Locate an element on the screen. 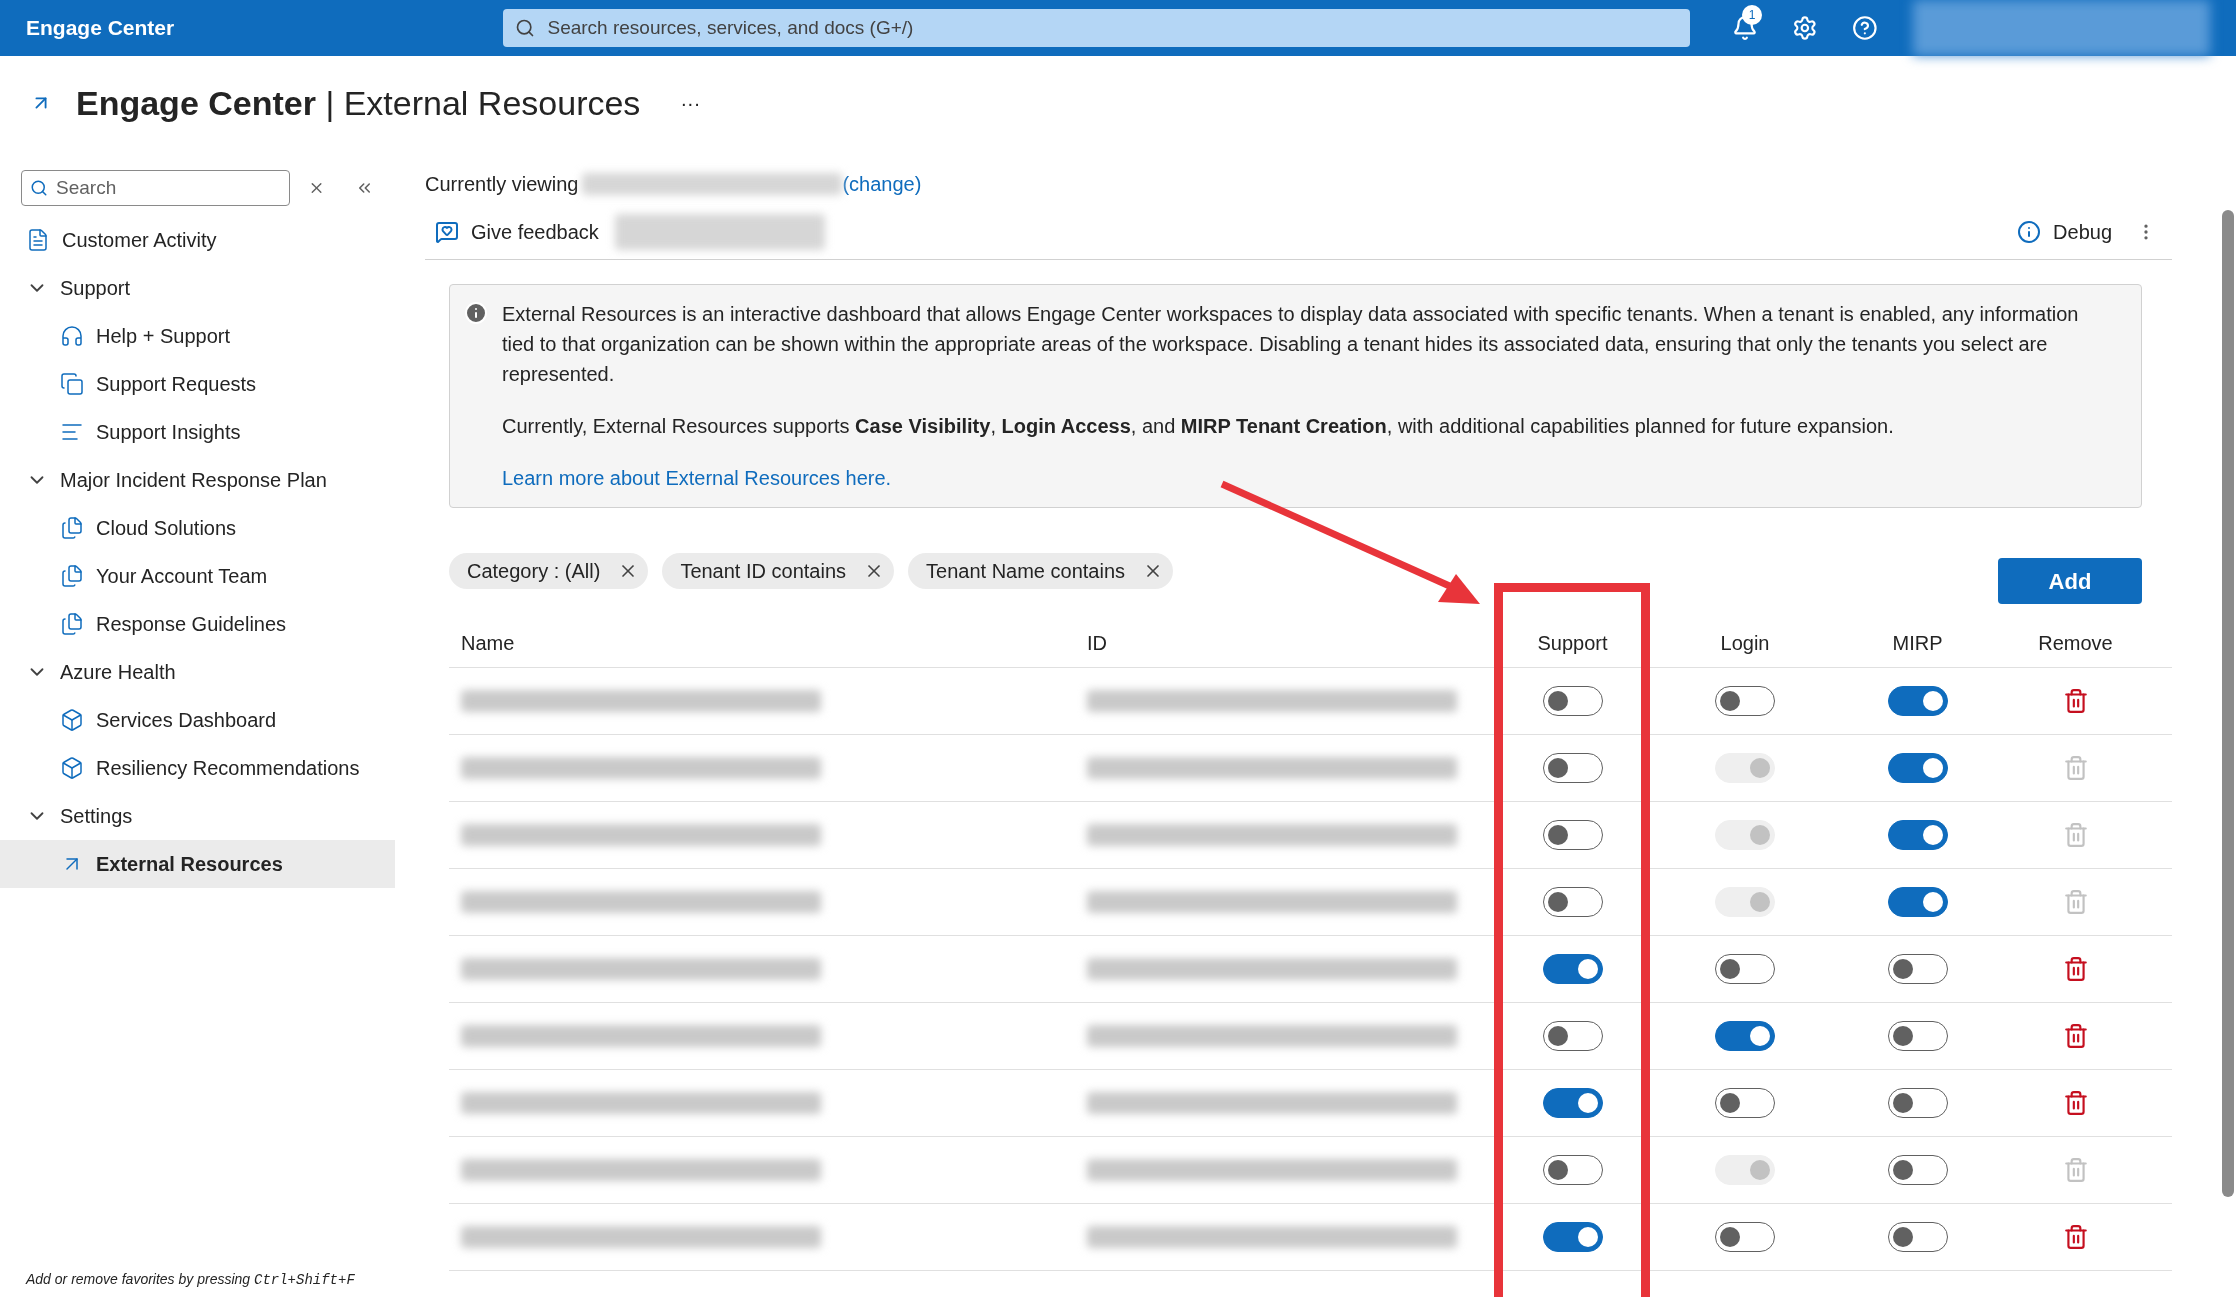  change-link: (change) is located at coordinates (882, 184).